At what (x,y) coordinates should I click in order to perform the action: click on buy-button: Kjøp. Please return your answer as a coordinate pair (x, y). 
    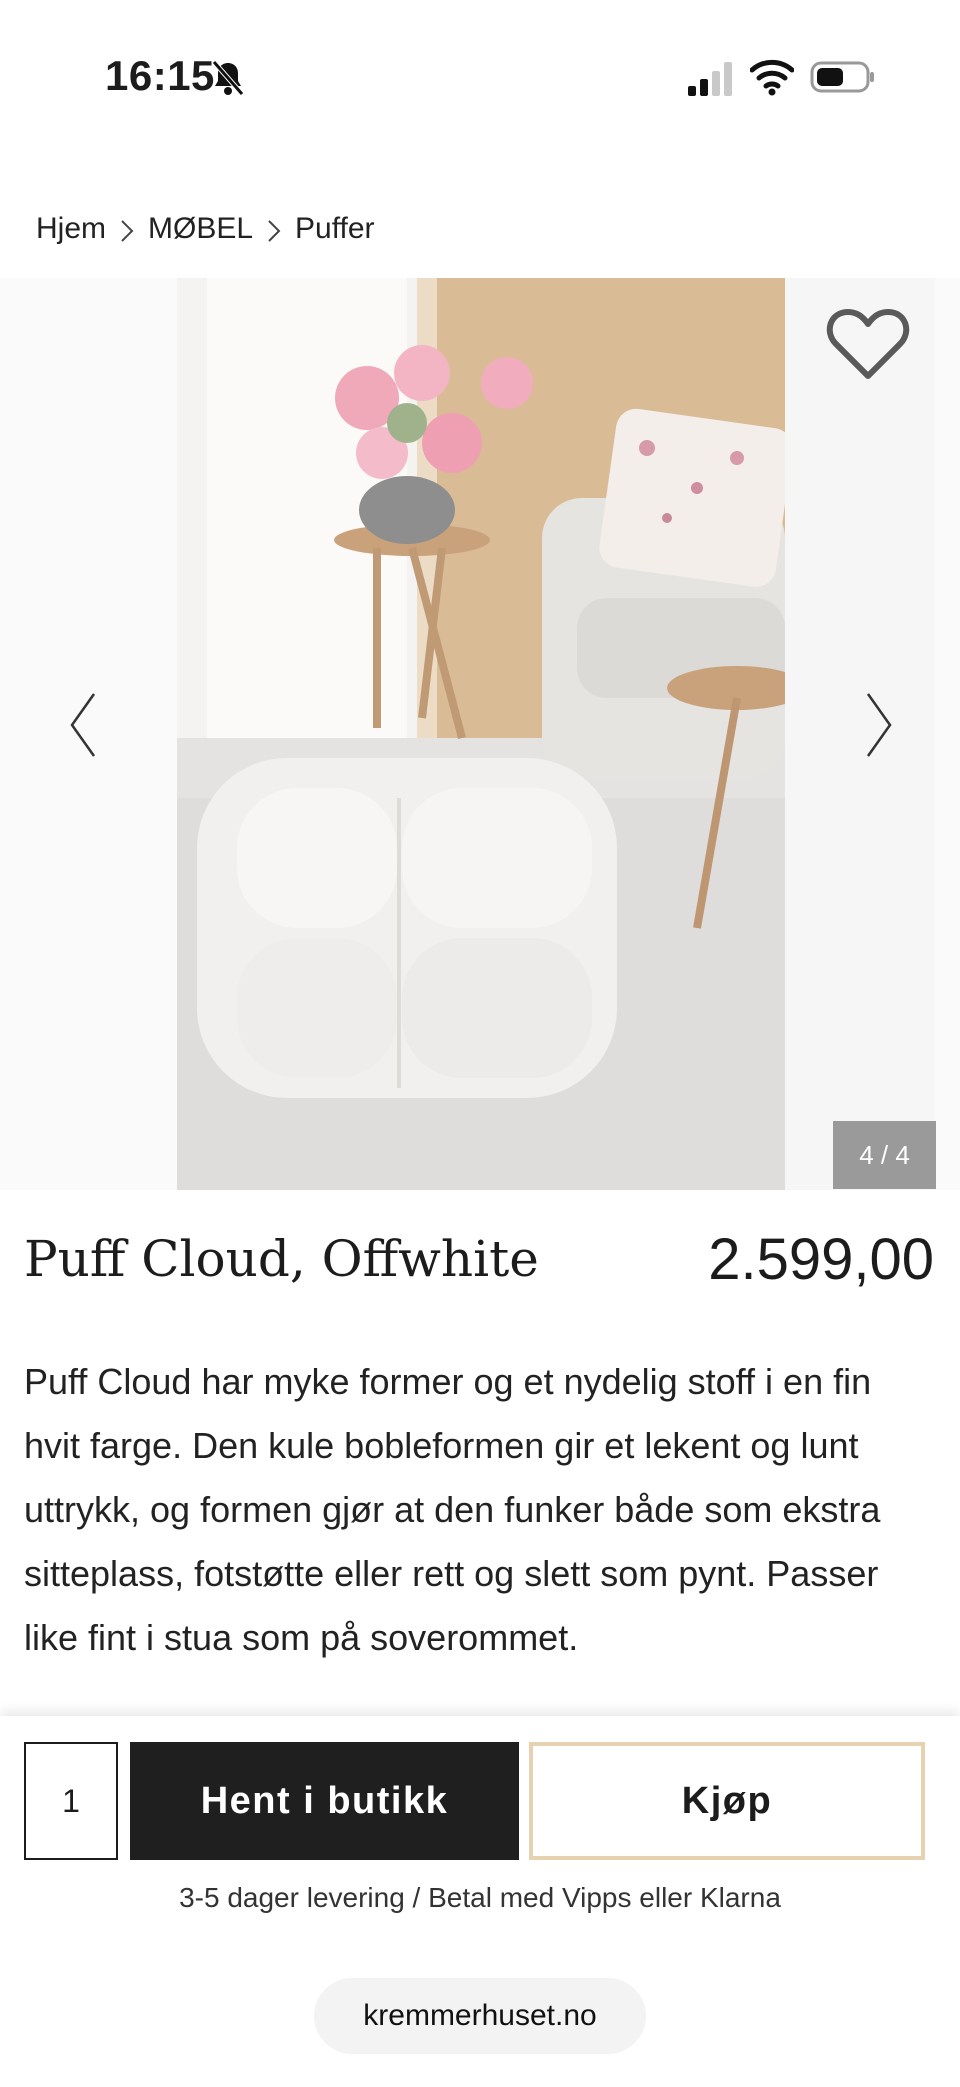
    Looking at the image, I should click on (727, 1801).